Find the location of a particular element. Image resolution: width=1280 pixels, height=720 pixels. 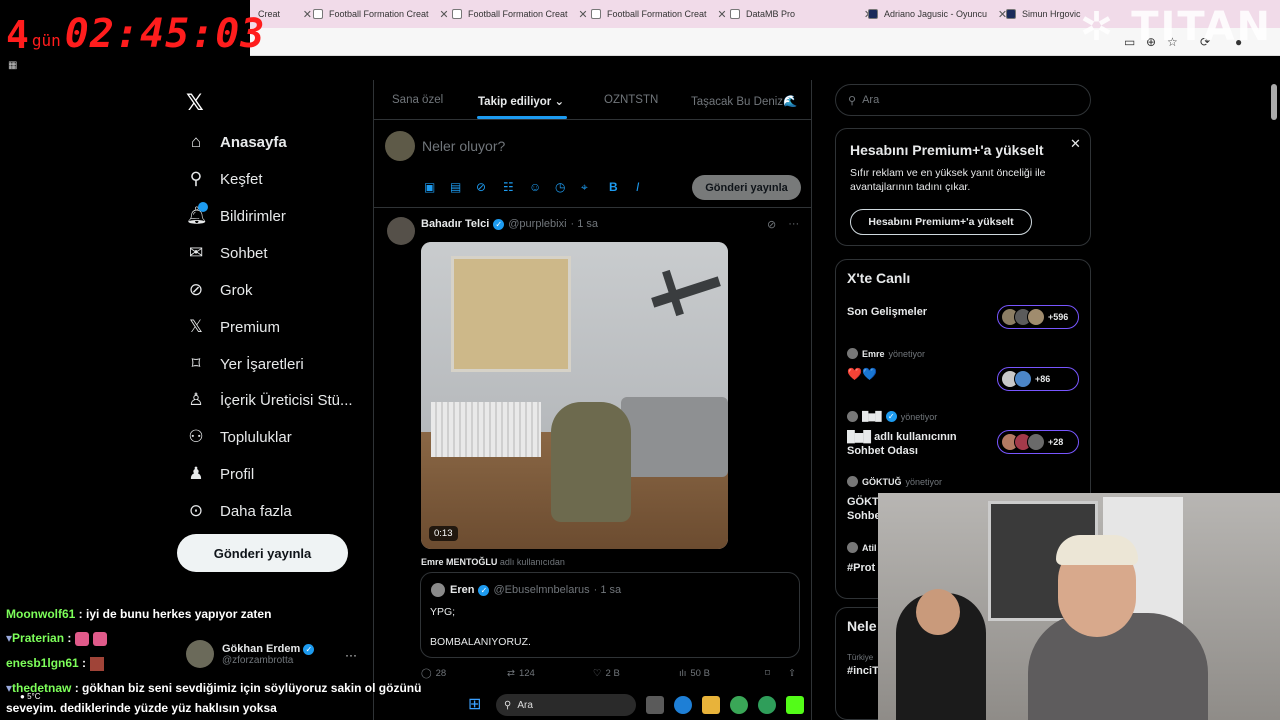

space-title: GÖKT Sohbe is located at coordinates (864, 509).